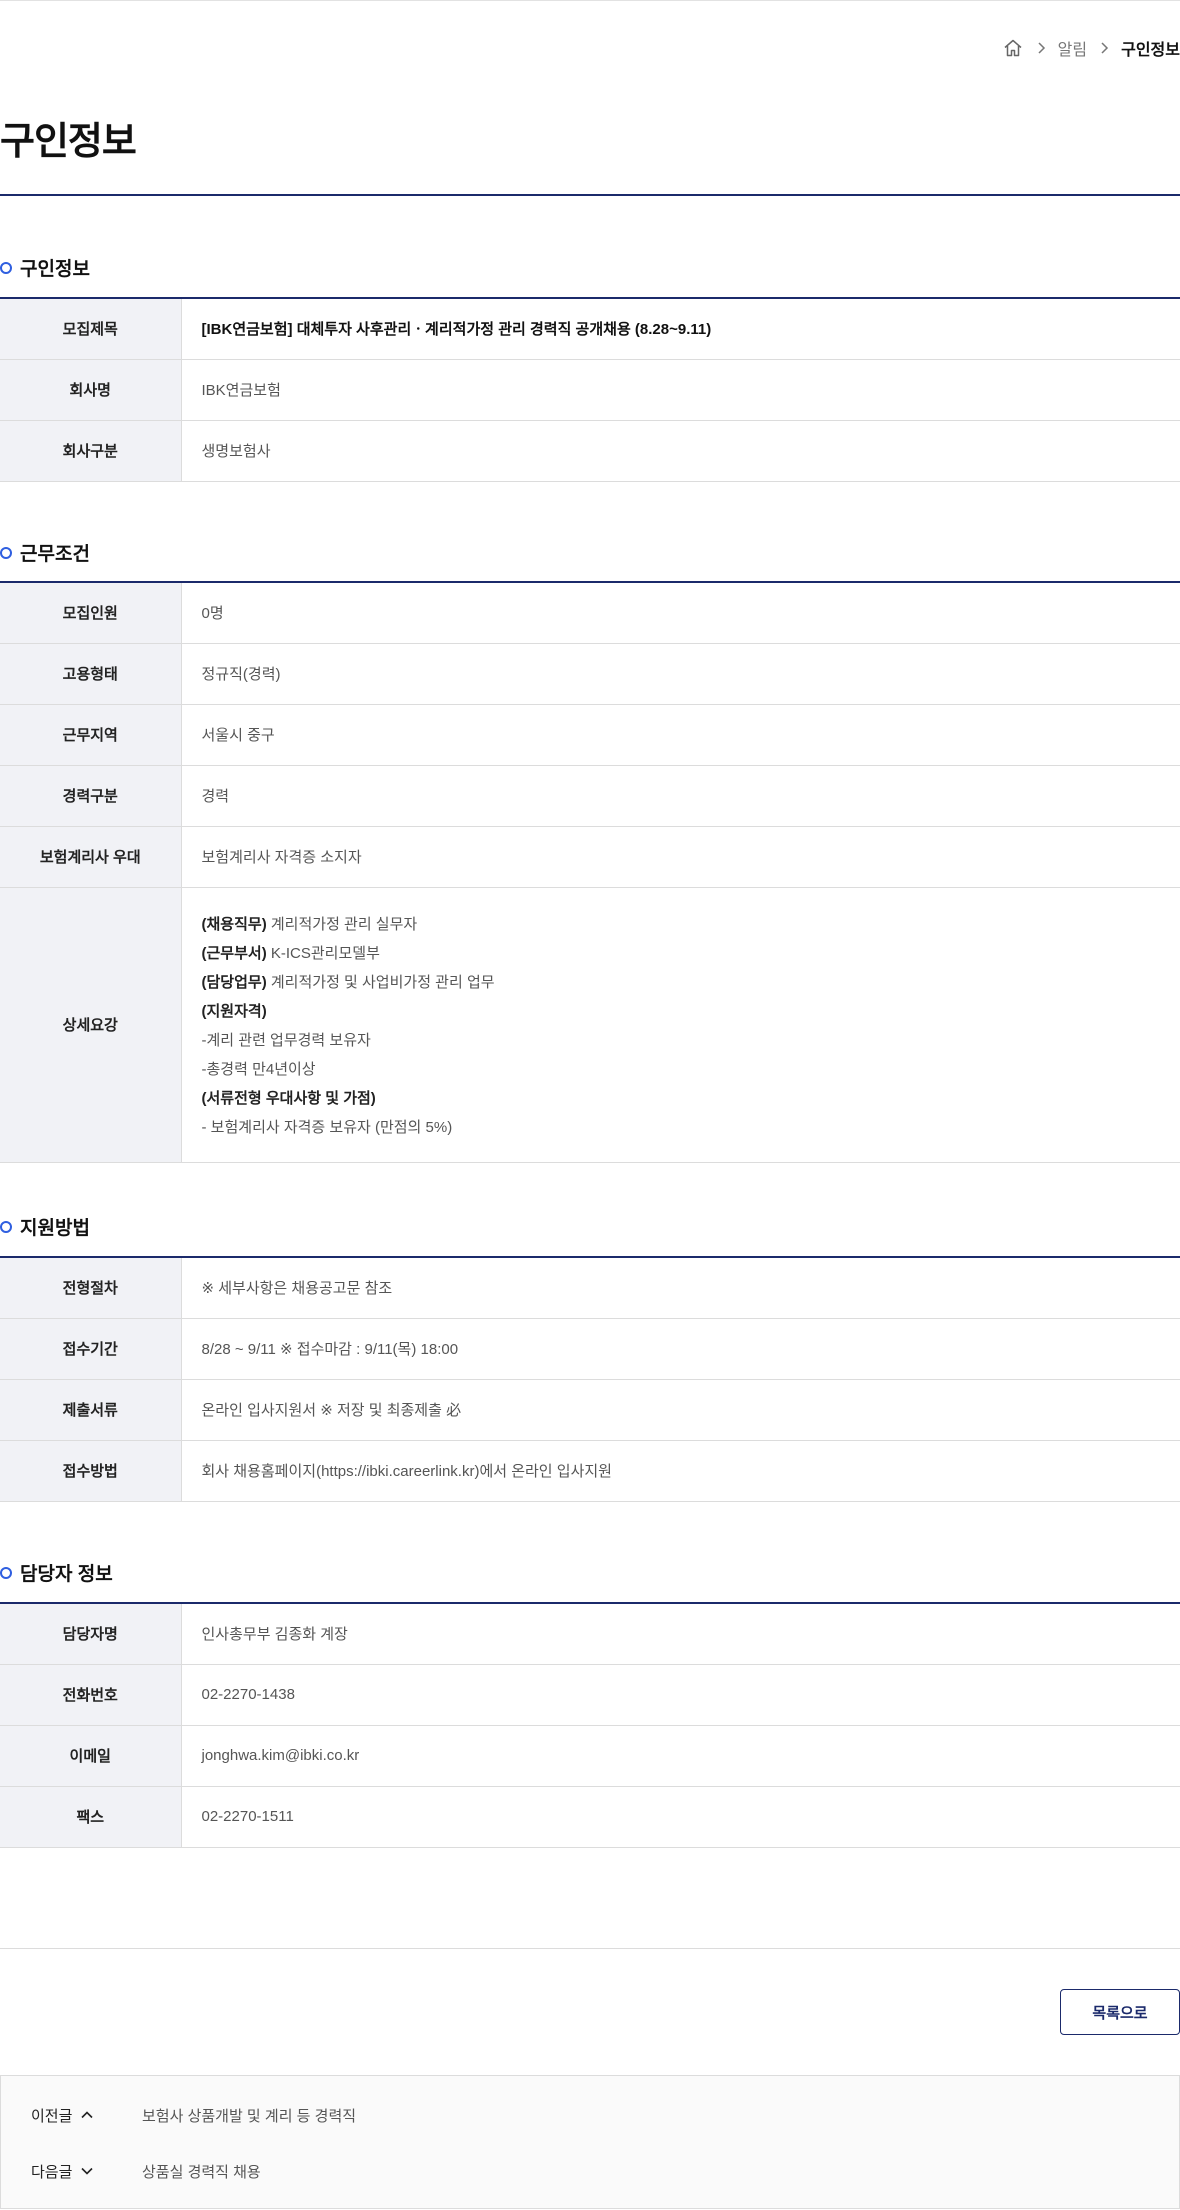  I want to click on table-row: 담당자명 인사총무부 김종화 계장, so click(590, 1634).